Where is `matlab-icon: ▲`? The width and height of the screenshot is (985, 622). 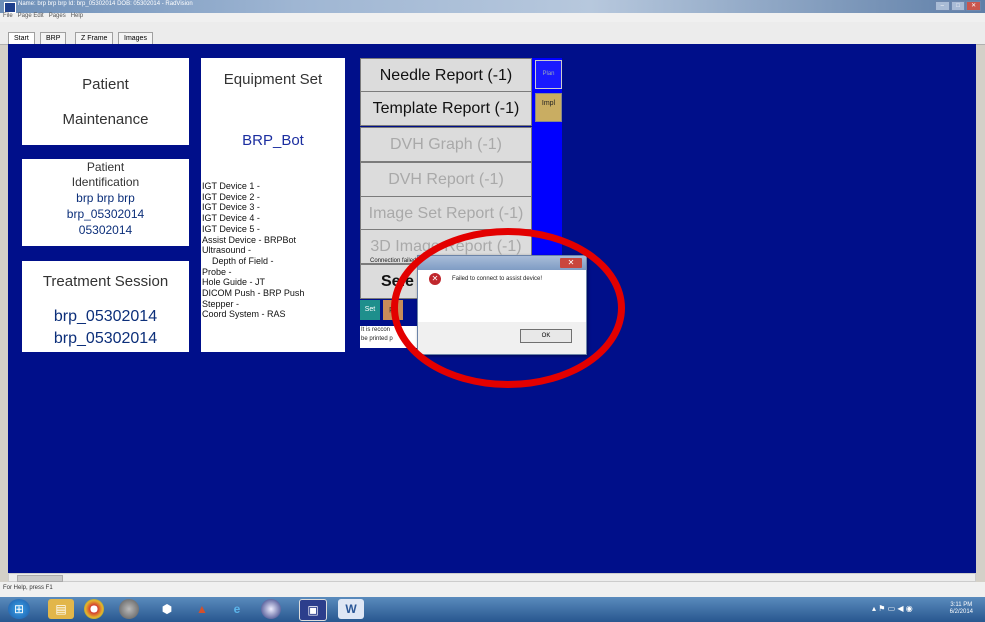 matlab-icon: ▲ is located at coordinates (202, 609).